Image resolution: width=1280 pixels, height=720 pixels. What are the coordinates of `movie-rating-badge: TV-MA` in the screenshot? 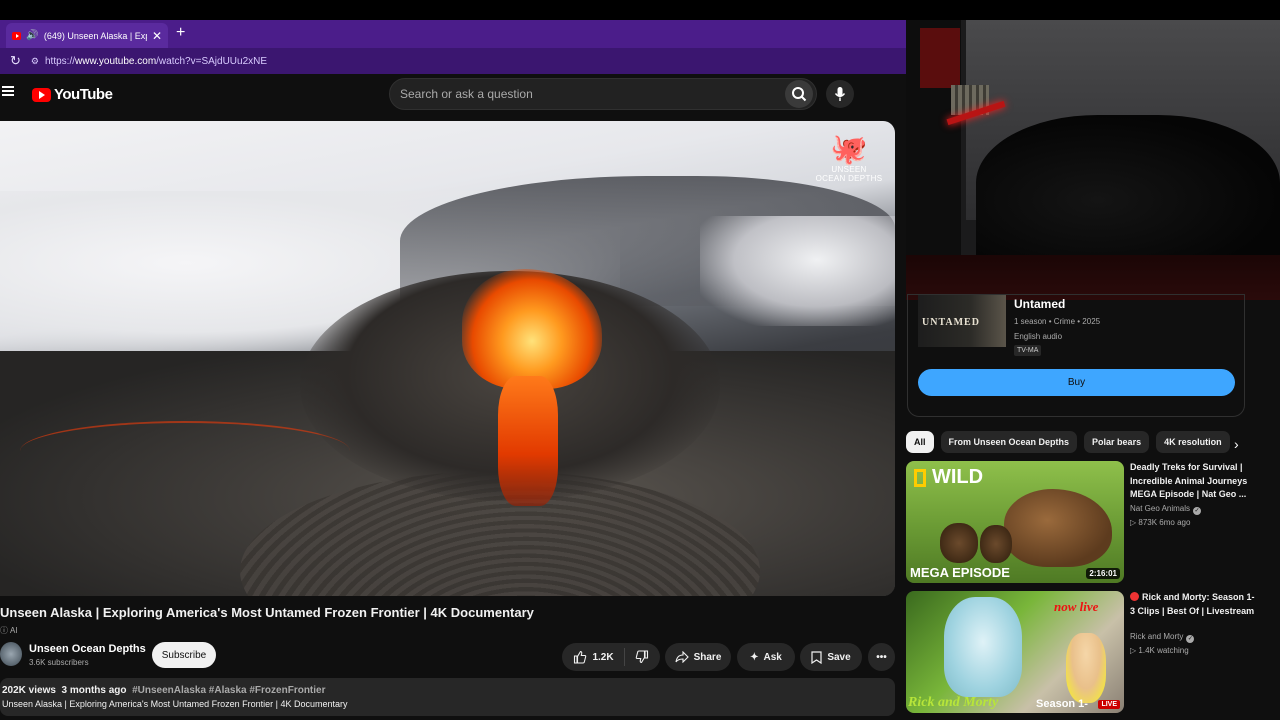 It's located at (1028, 350).